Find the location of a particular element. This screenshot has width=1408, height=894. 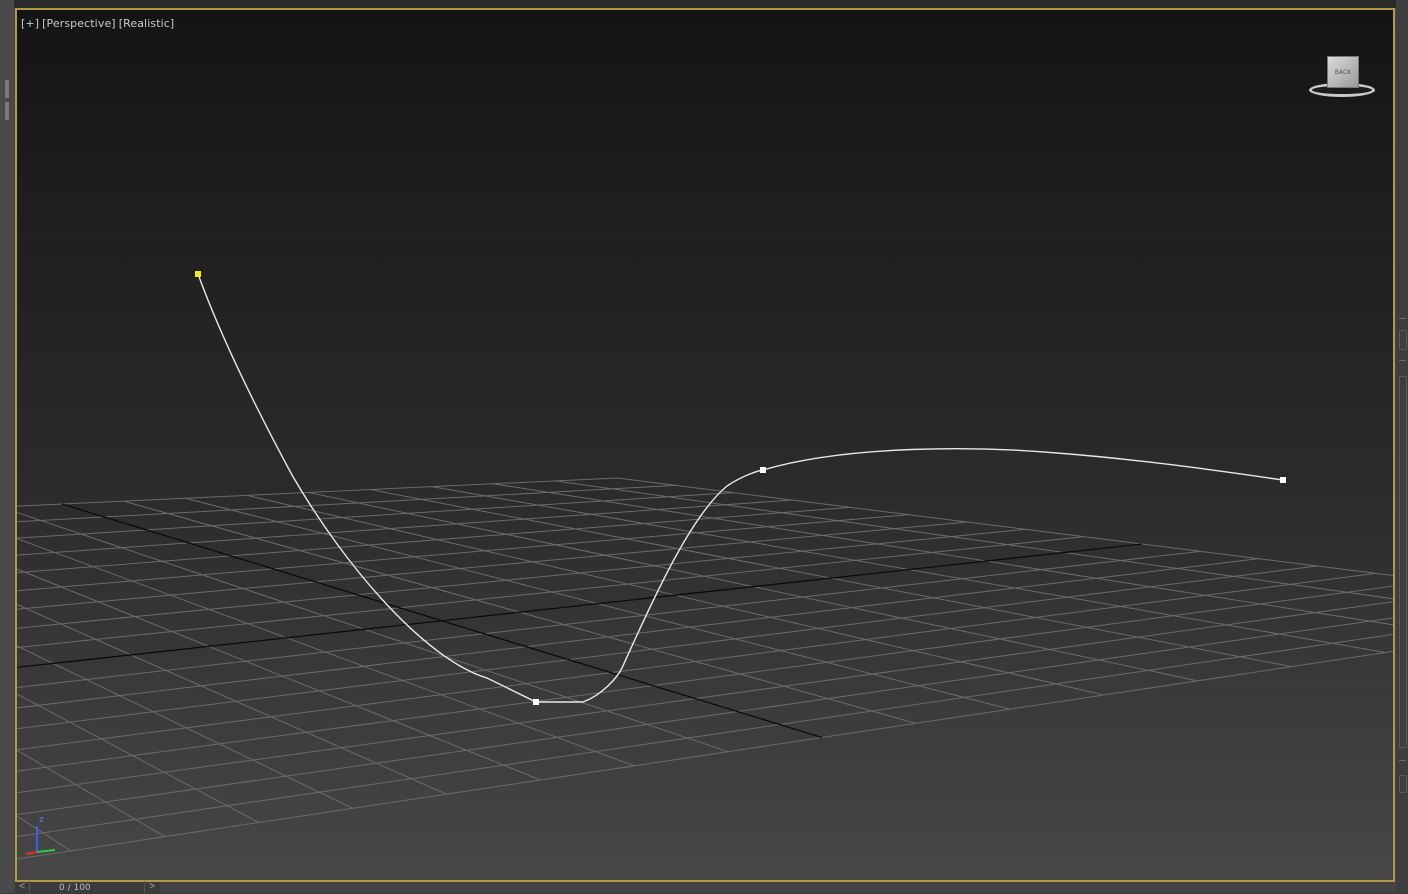

world-axis-line is located at coordinates (580, 606).